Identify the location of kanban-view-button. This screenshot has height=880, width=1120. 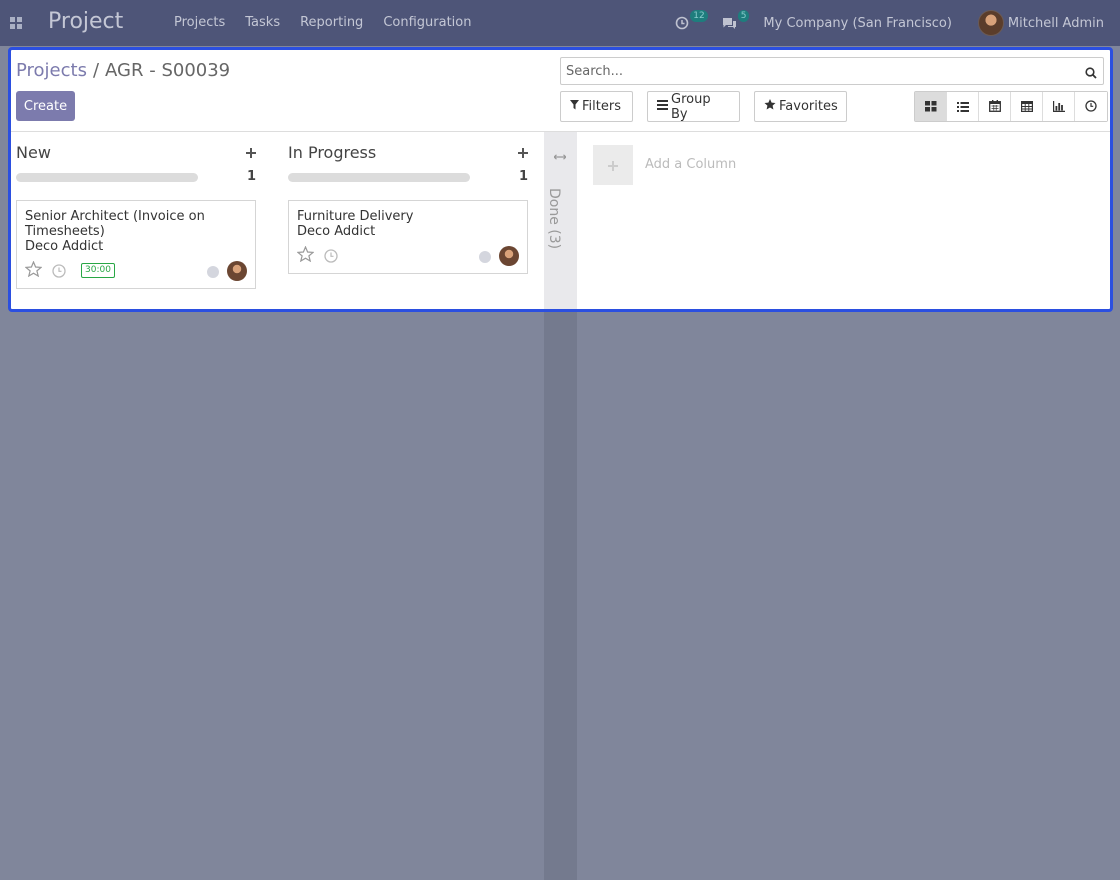
(931, 106).